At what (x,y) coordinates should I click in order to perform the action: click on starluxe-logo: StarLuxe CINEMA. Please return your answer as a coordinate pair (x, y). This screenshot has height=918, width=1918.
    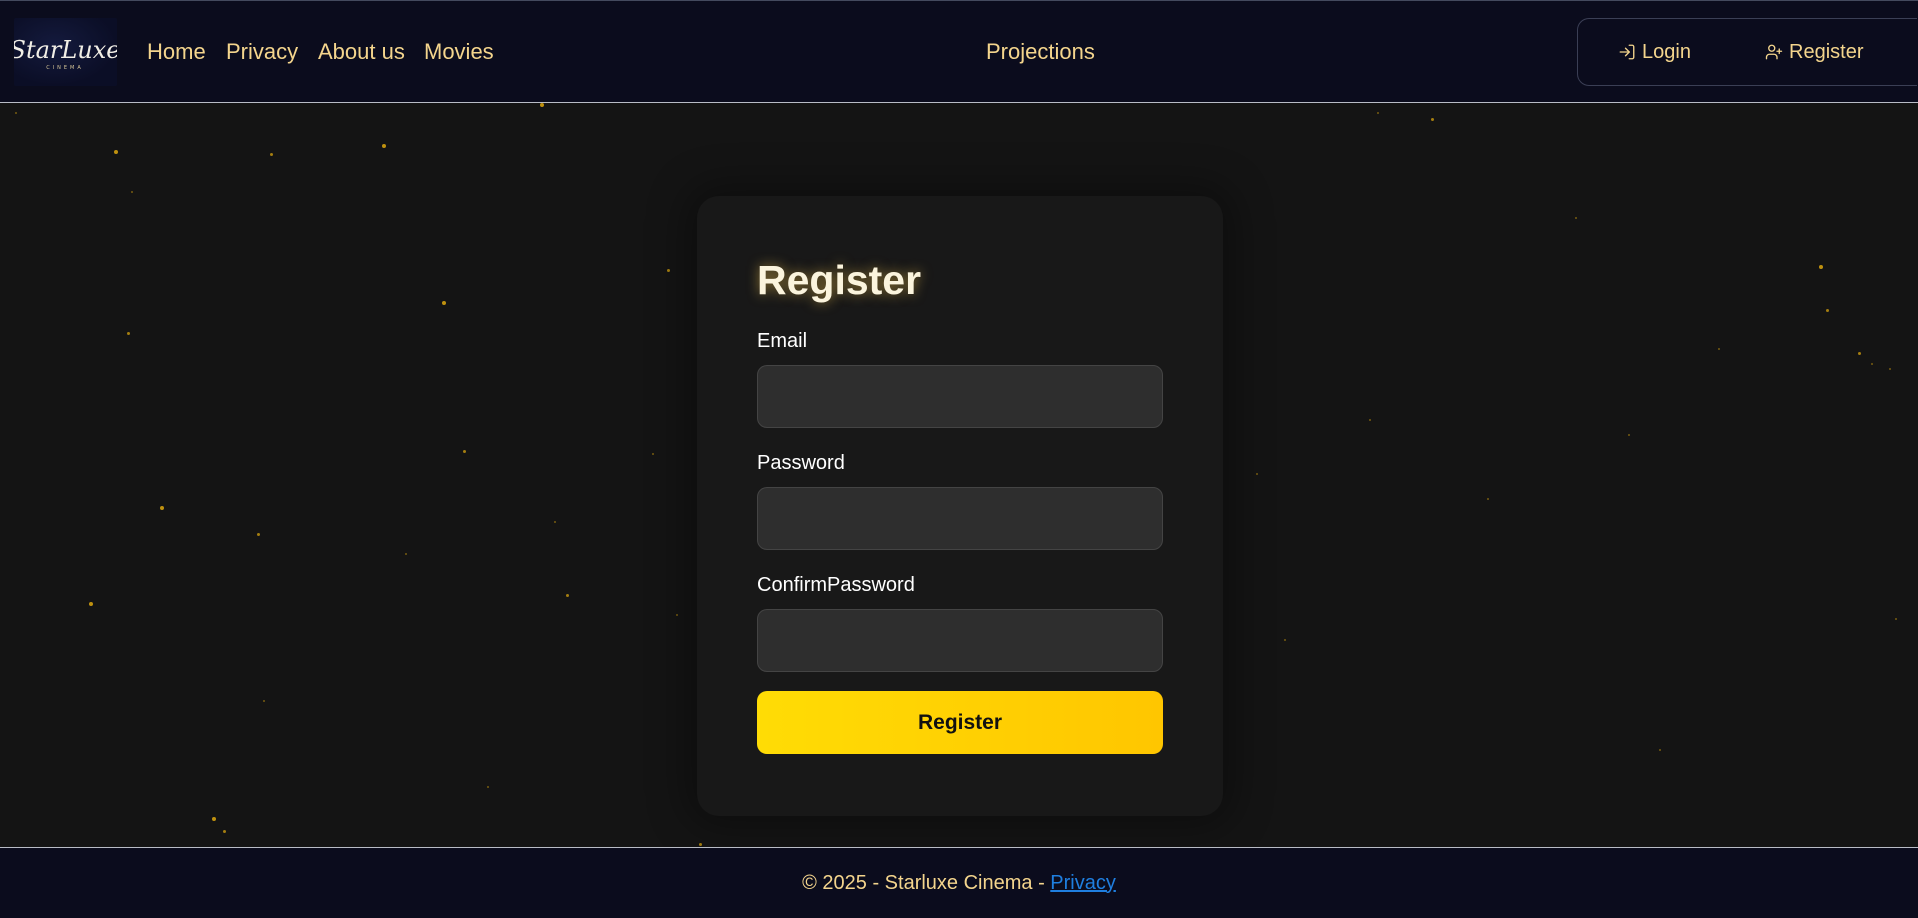
    Looking at the image, I should click on (65, 52).